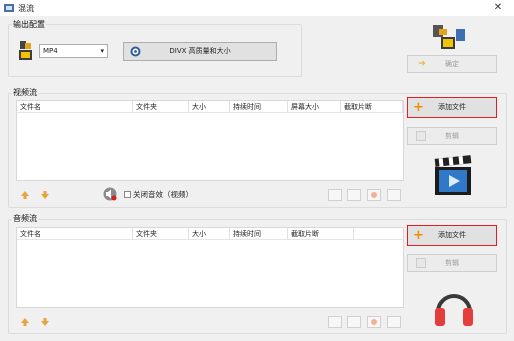 This screenshot has width=514, height=341. What do you see at coordinates (25, 92) in the screenshot?
I see `video-stream-label: 视频流` at bounding box center [25, 92].